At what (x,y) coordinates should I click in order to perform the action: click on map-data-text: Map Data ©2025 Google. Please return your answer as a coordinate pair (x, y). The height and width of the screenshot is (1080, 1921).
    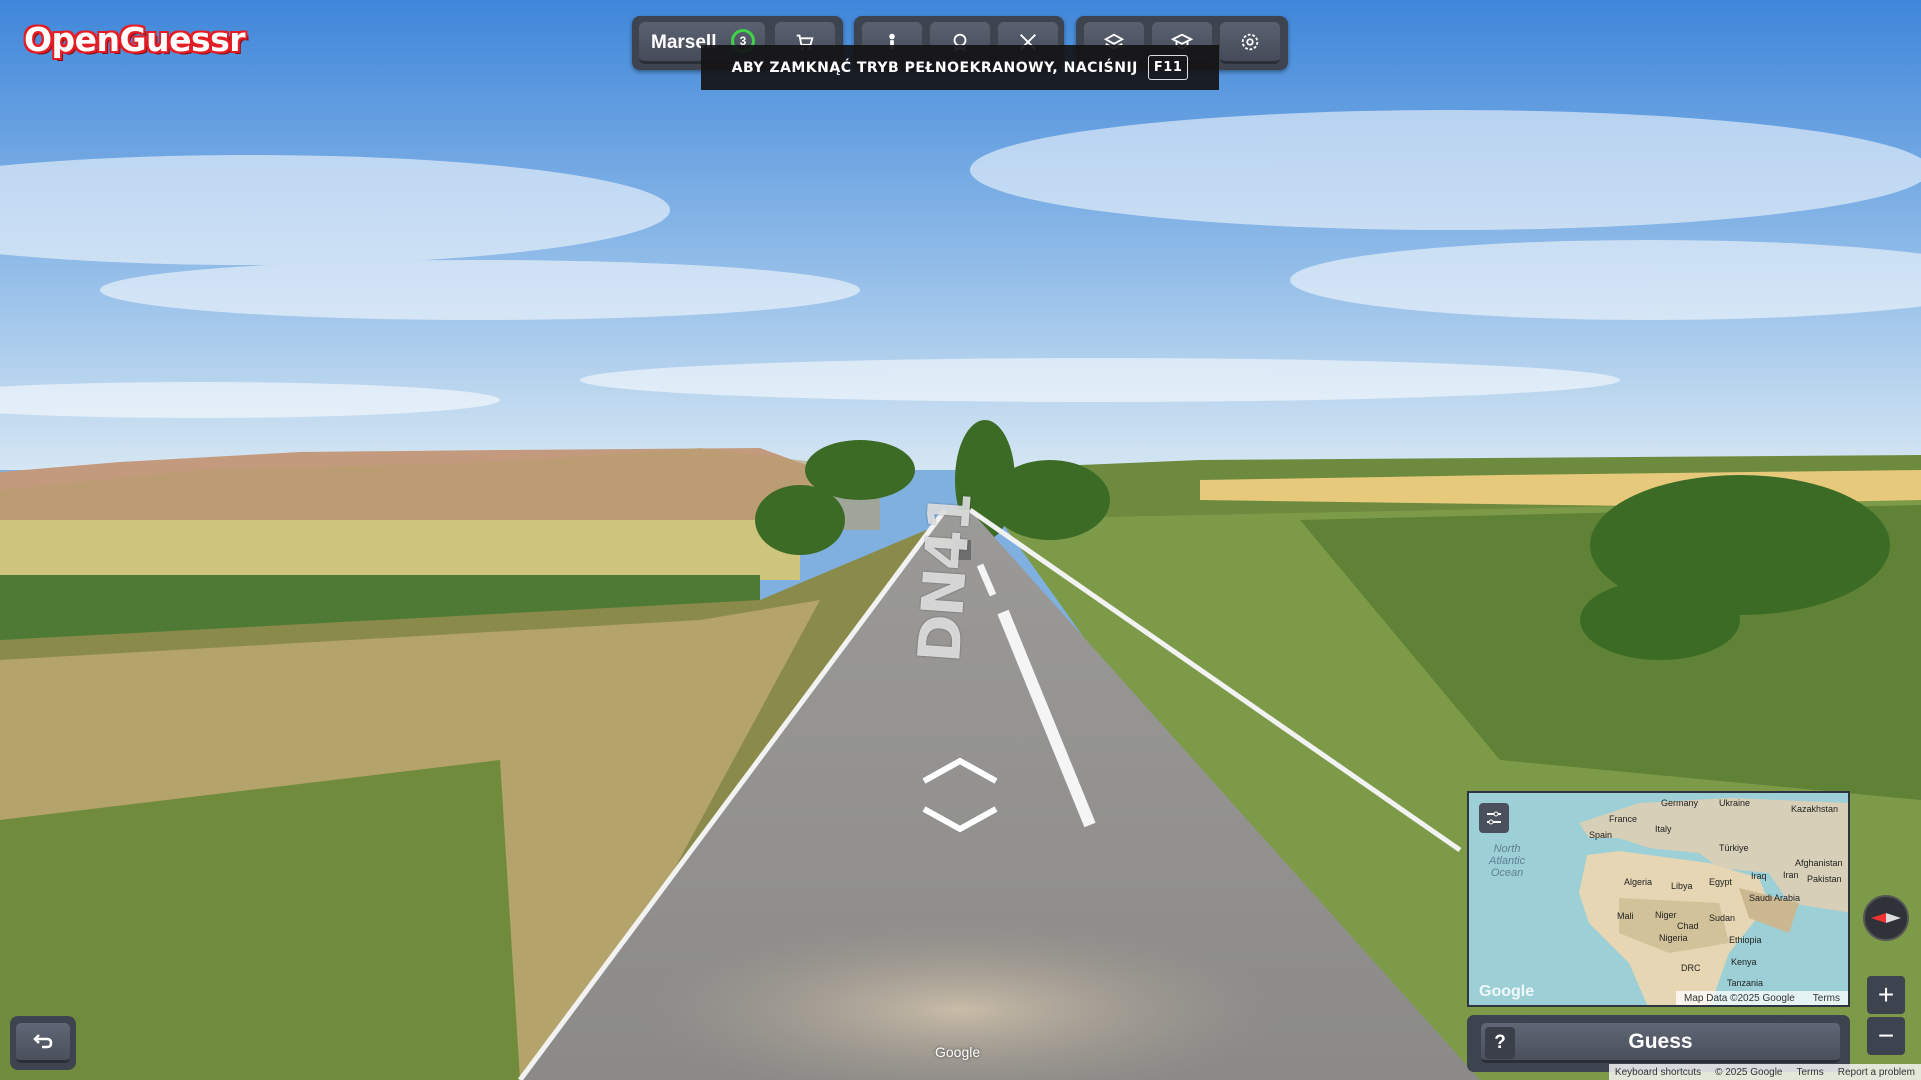
    Looking at the image, I should click on (1739, 998).